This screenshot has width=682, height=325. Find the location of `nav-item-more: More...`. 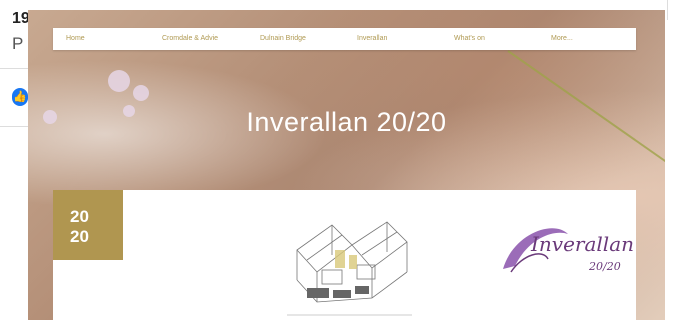

nav-item-more: More... is located at coordinates (562, 39).